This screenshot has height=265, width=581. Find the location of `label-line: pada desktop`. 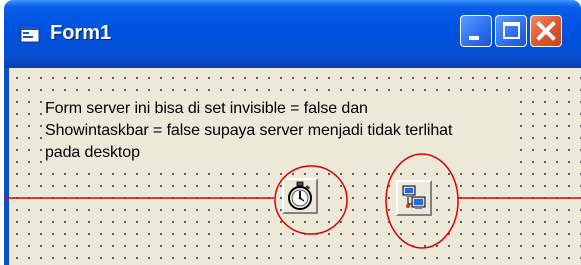

label-line: pada desktop is located at coordinates (92, 152).